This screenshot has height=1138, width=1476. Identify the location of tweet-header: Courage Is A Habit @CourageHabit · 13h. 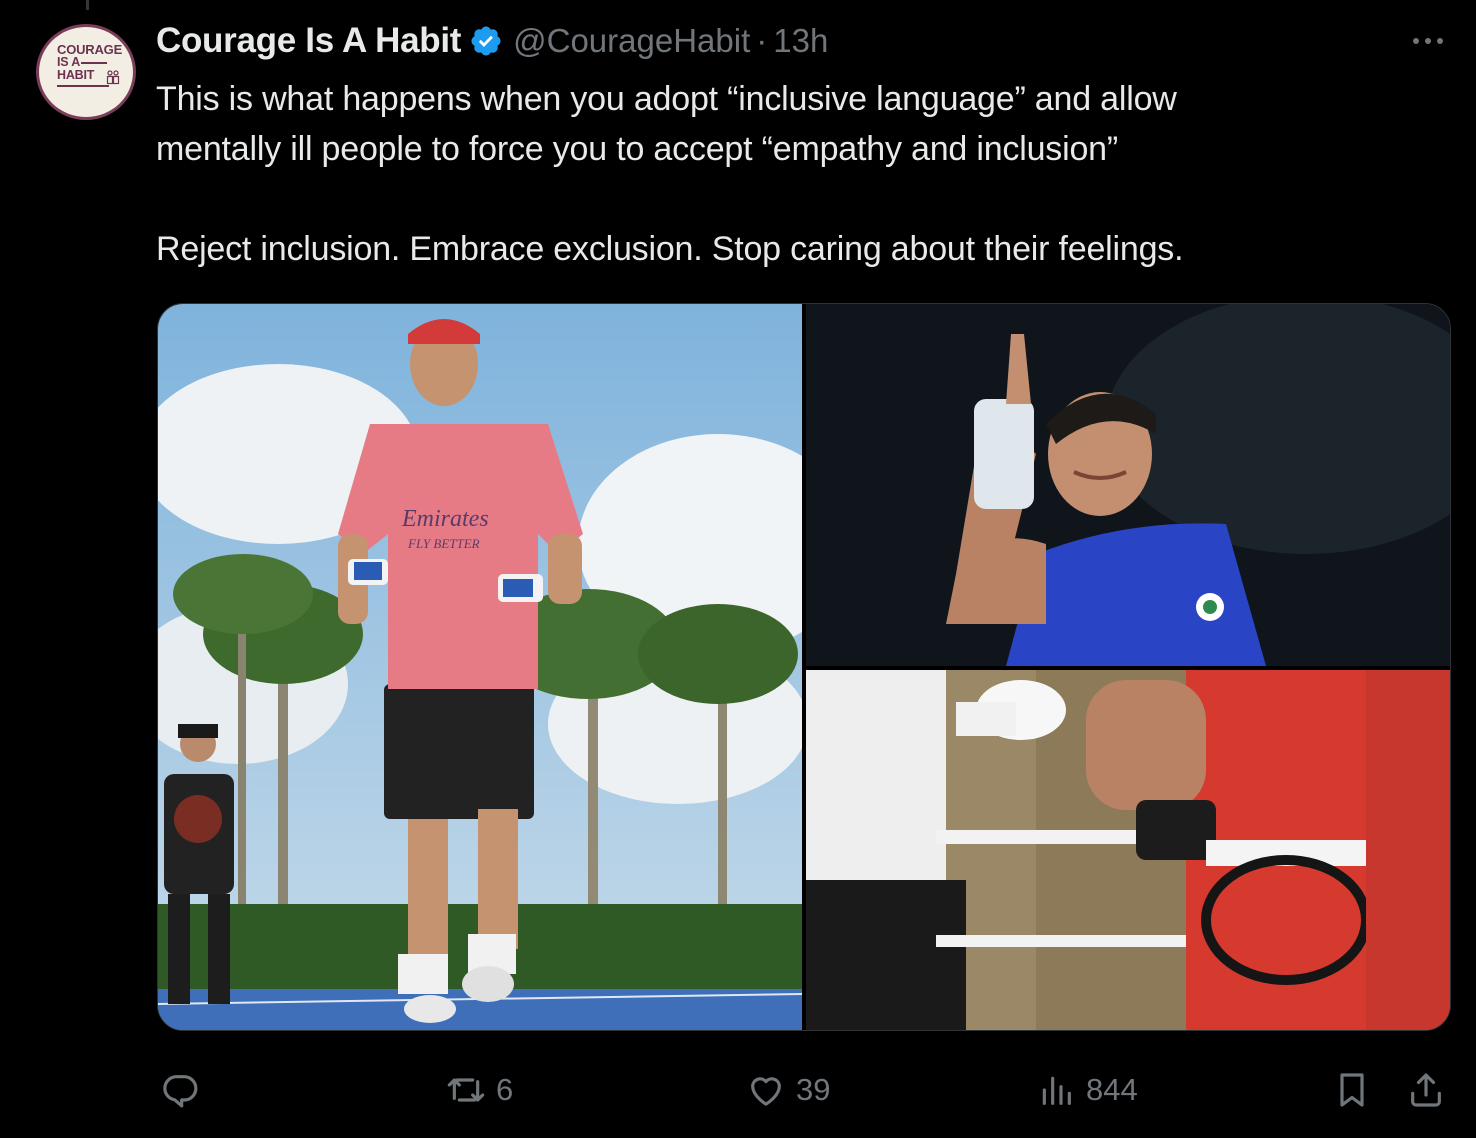
(492, 41).